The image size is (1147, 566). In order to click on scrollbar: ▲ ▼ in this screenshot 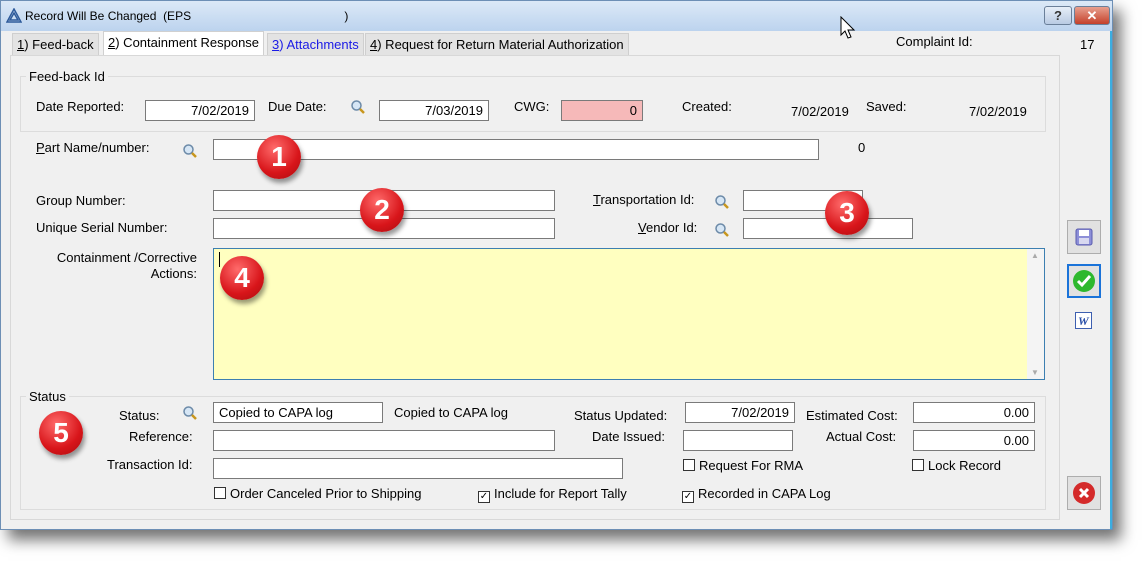, I will do `click(1035, 314)`.